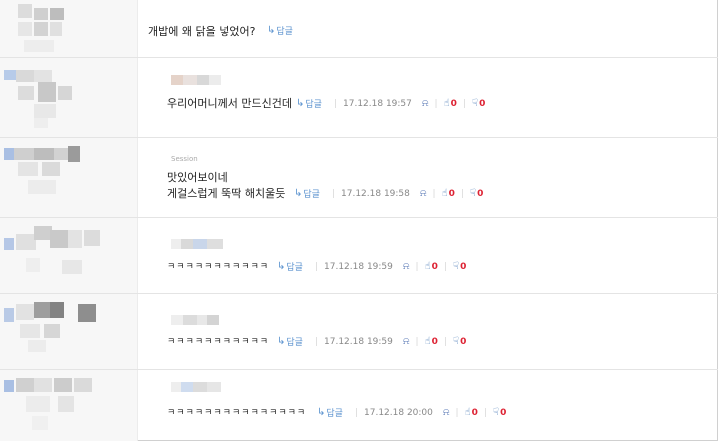  I want to click on comment-text: 개밥에 왜 닭을 넣었어?, so click(202, 31).